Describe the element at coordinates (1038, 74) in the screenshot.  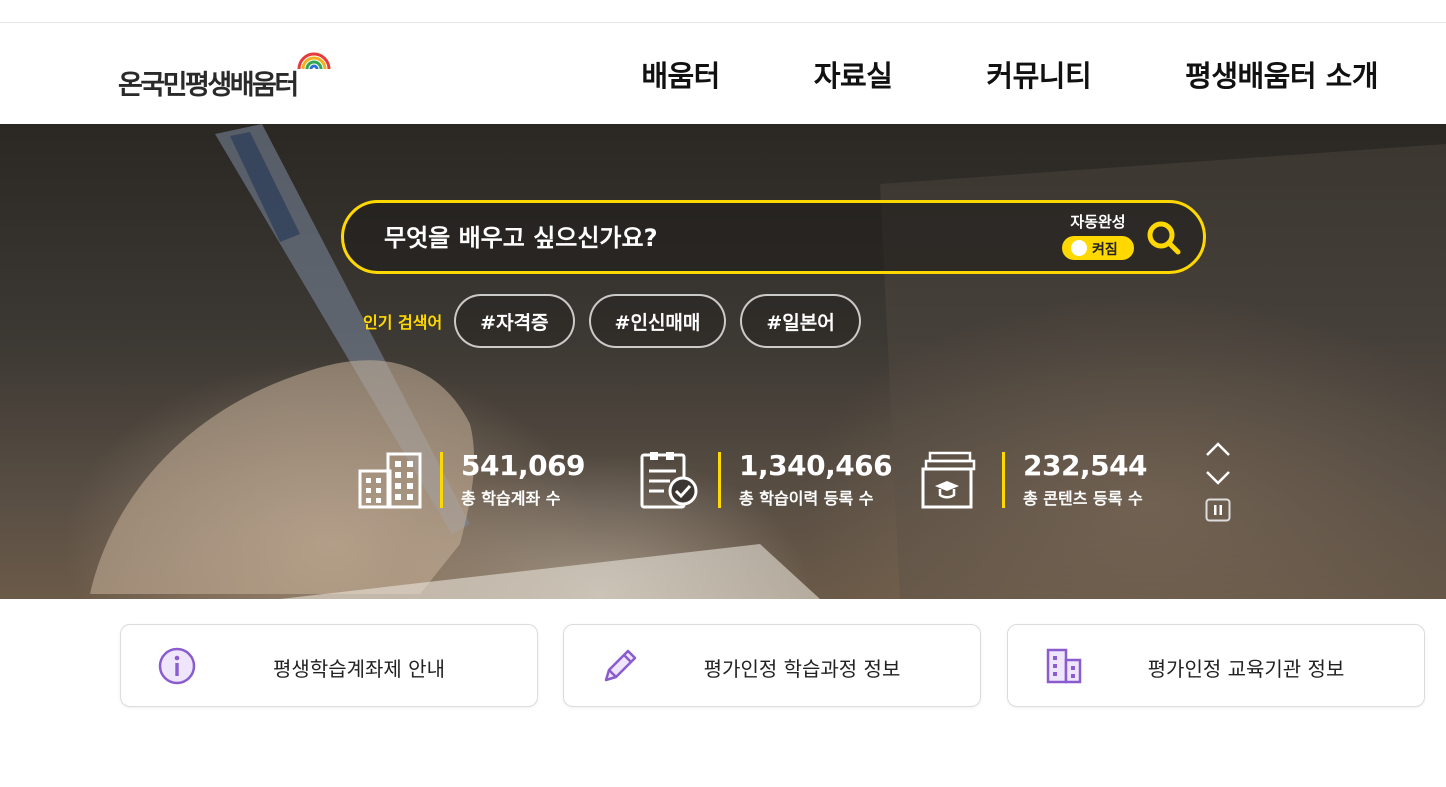
I see `nav-item-community: 커뮤니티` at that location.